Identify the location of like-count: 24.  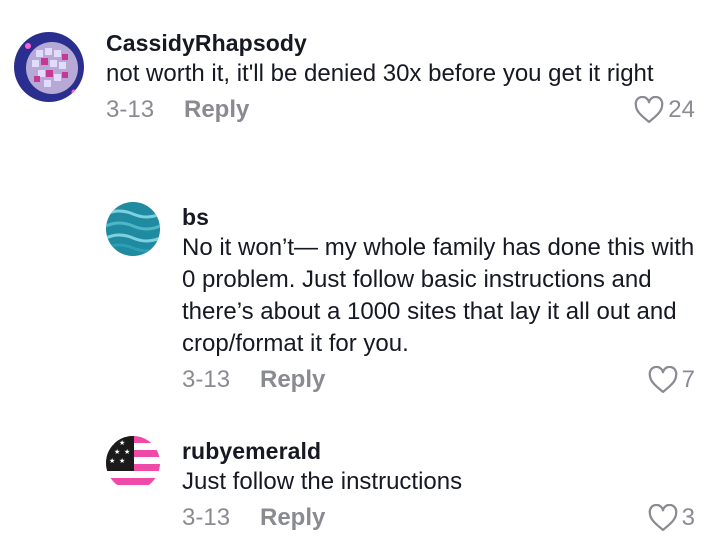
(681, 109).